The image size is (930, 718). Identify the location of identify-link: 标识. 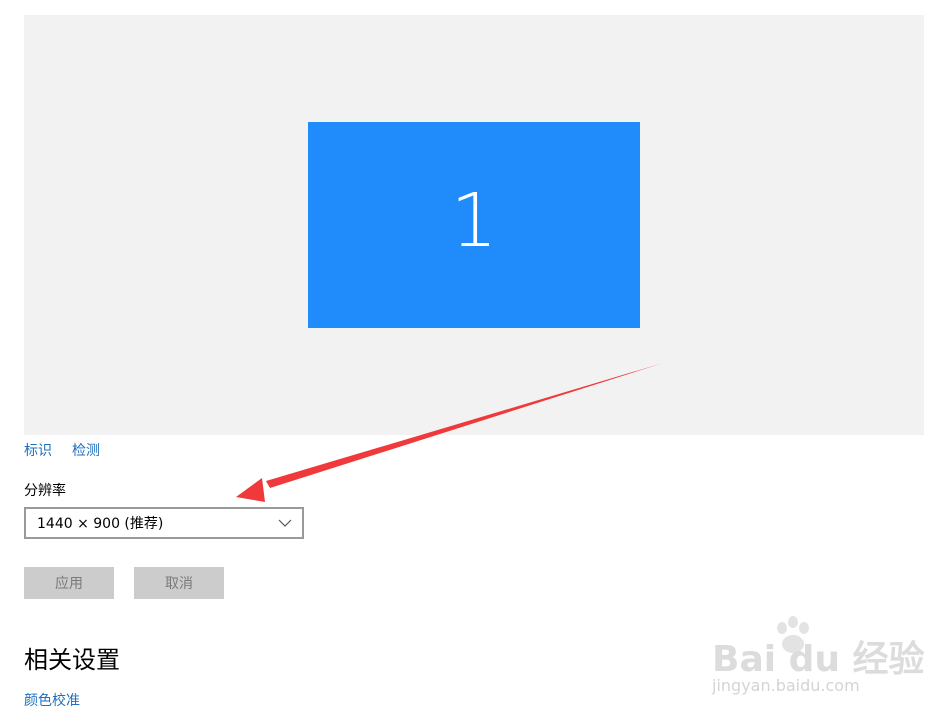
(38, 450).